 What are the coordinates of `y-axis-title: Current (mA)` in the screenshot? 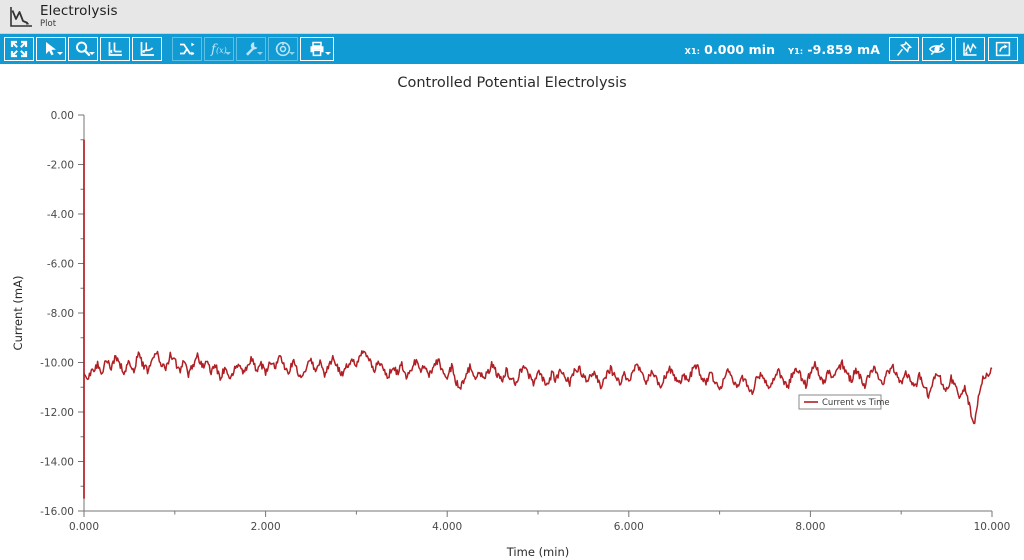 It's located at (18, 313).